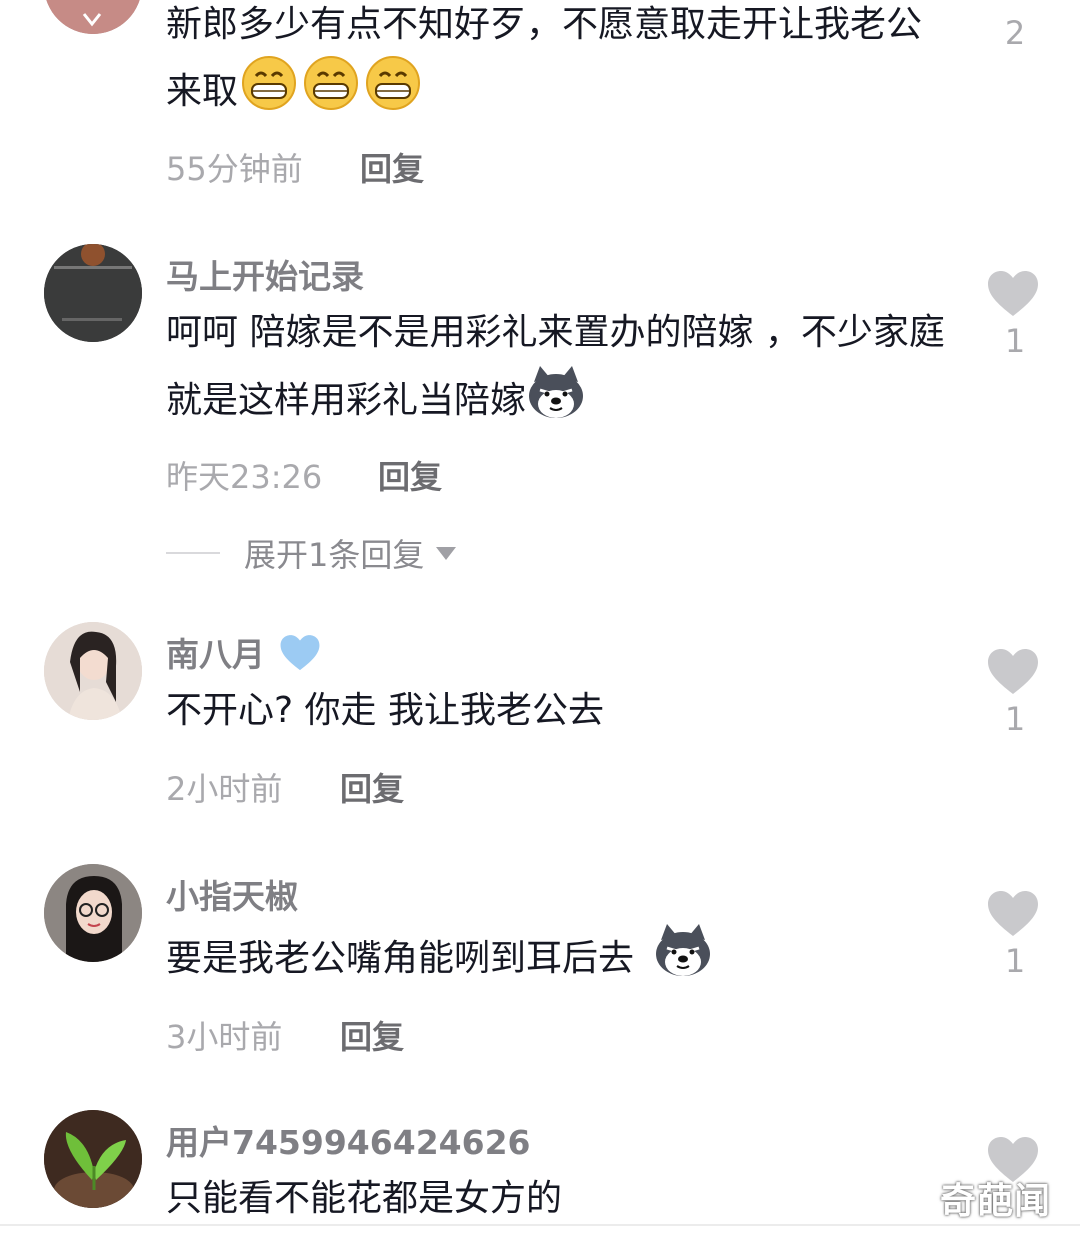 The image size is (1080, 1240). What do you see at coordinates (364, 1198) in the screenshot?
I see `comment-text: 只能看不能花都是女方的` at bounding box center [364, 1198].